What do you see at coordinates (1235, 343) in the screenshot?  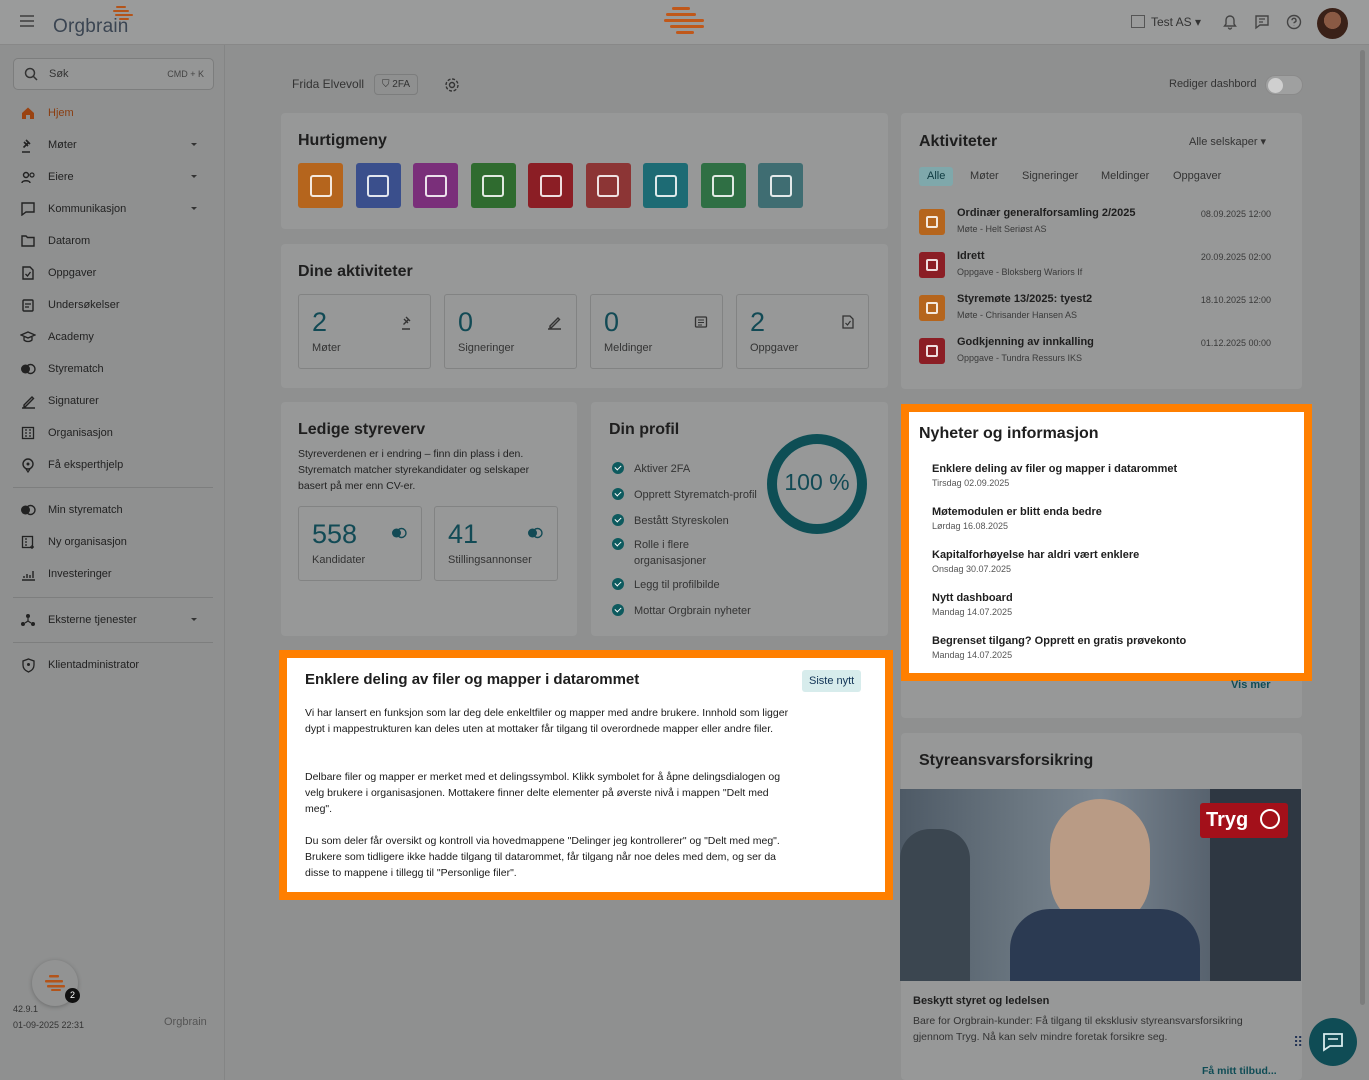 I see `activity-date: 01.12.2025 00:00` at bounding box center [1235, 343].